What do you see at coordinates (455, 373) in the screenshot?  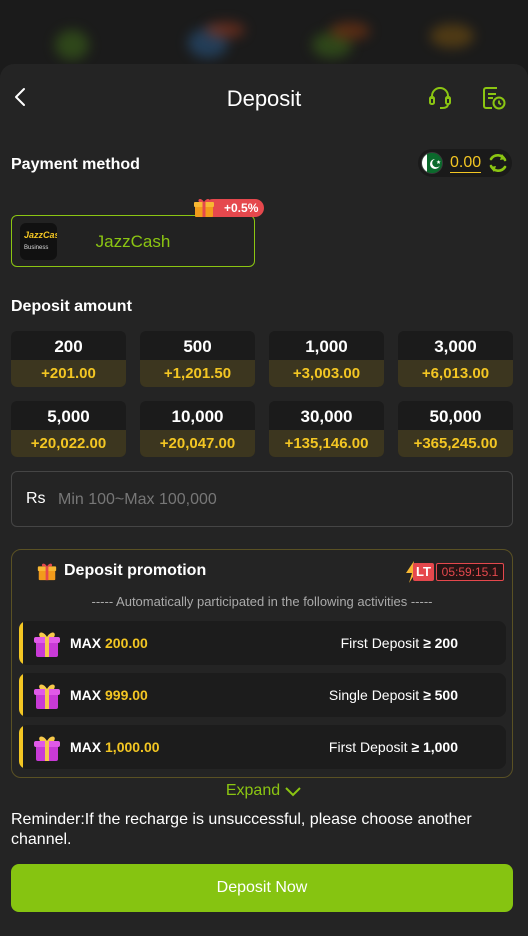 I see `amount-bonus: +6,013.00` at bounding box center [455, 373].